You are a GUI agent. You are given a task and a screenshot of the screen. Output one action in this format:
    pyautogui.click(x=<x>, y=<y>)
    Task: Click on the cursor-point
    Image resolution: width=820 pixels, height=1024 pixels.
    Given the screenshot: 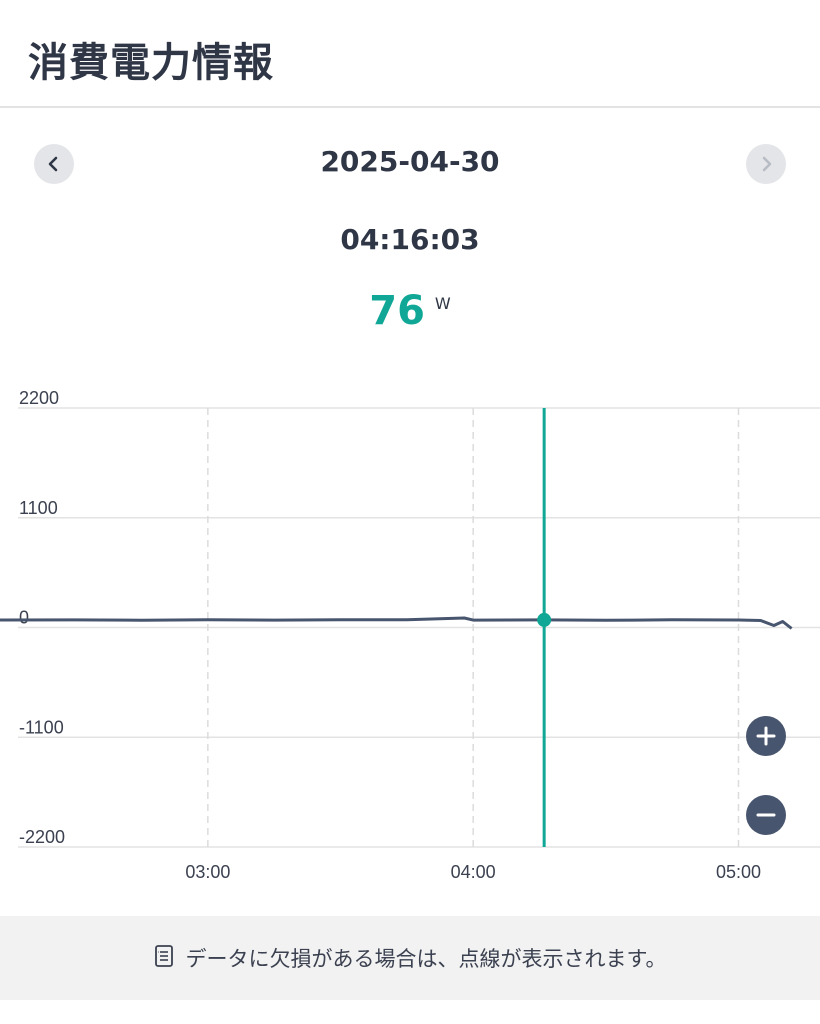 What is the action you would take?
    pyautogui.click(x=544, y=619)
    